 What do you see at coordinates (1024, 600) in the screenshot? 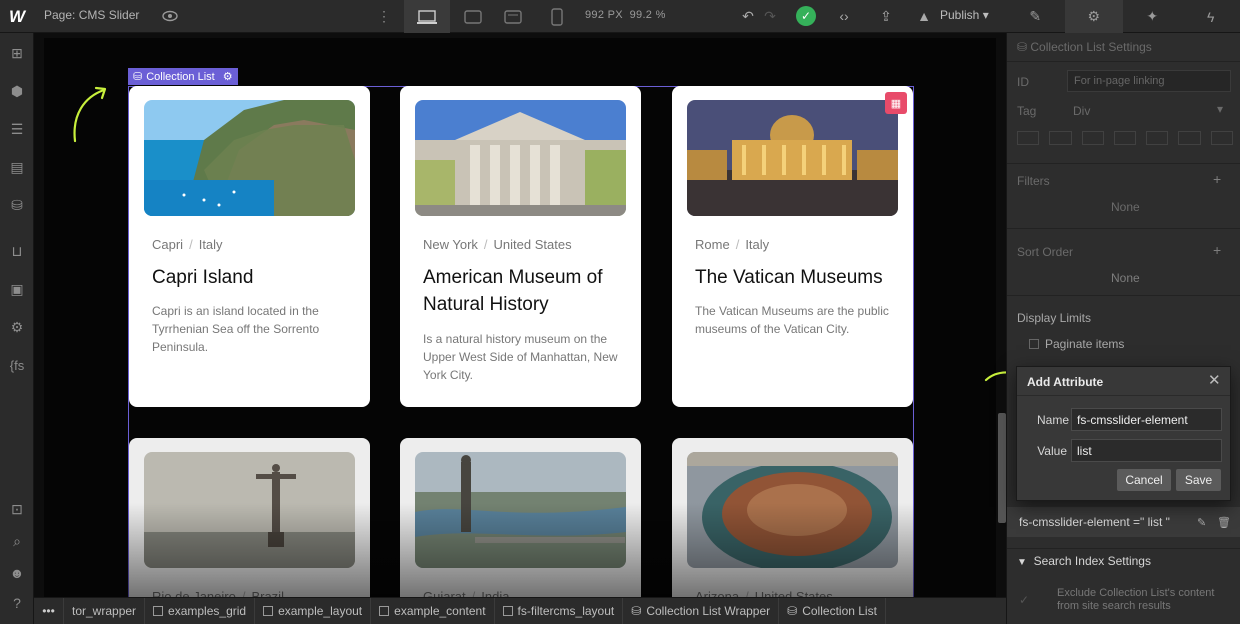
I see `exclude-checkbox-icon: ✓` at bounding box center [1024, 600].